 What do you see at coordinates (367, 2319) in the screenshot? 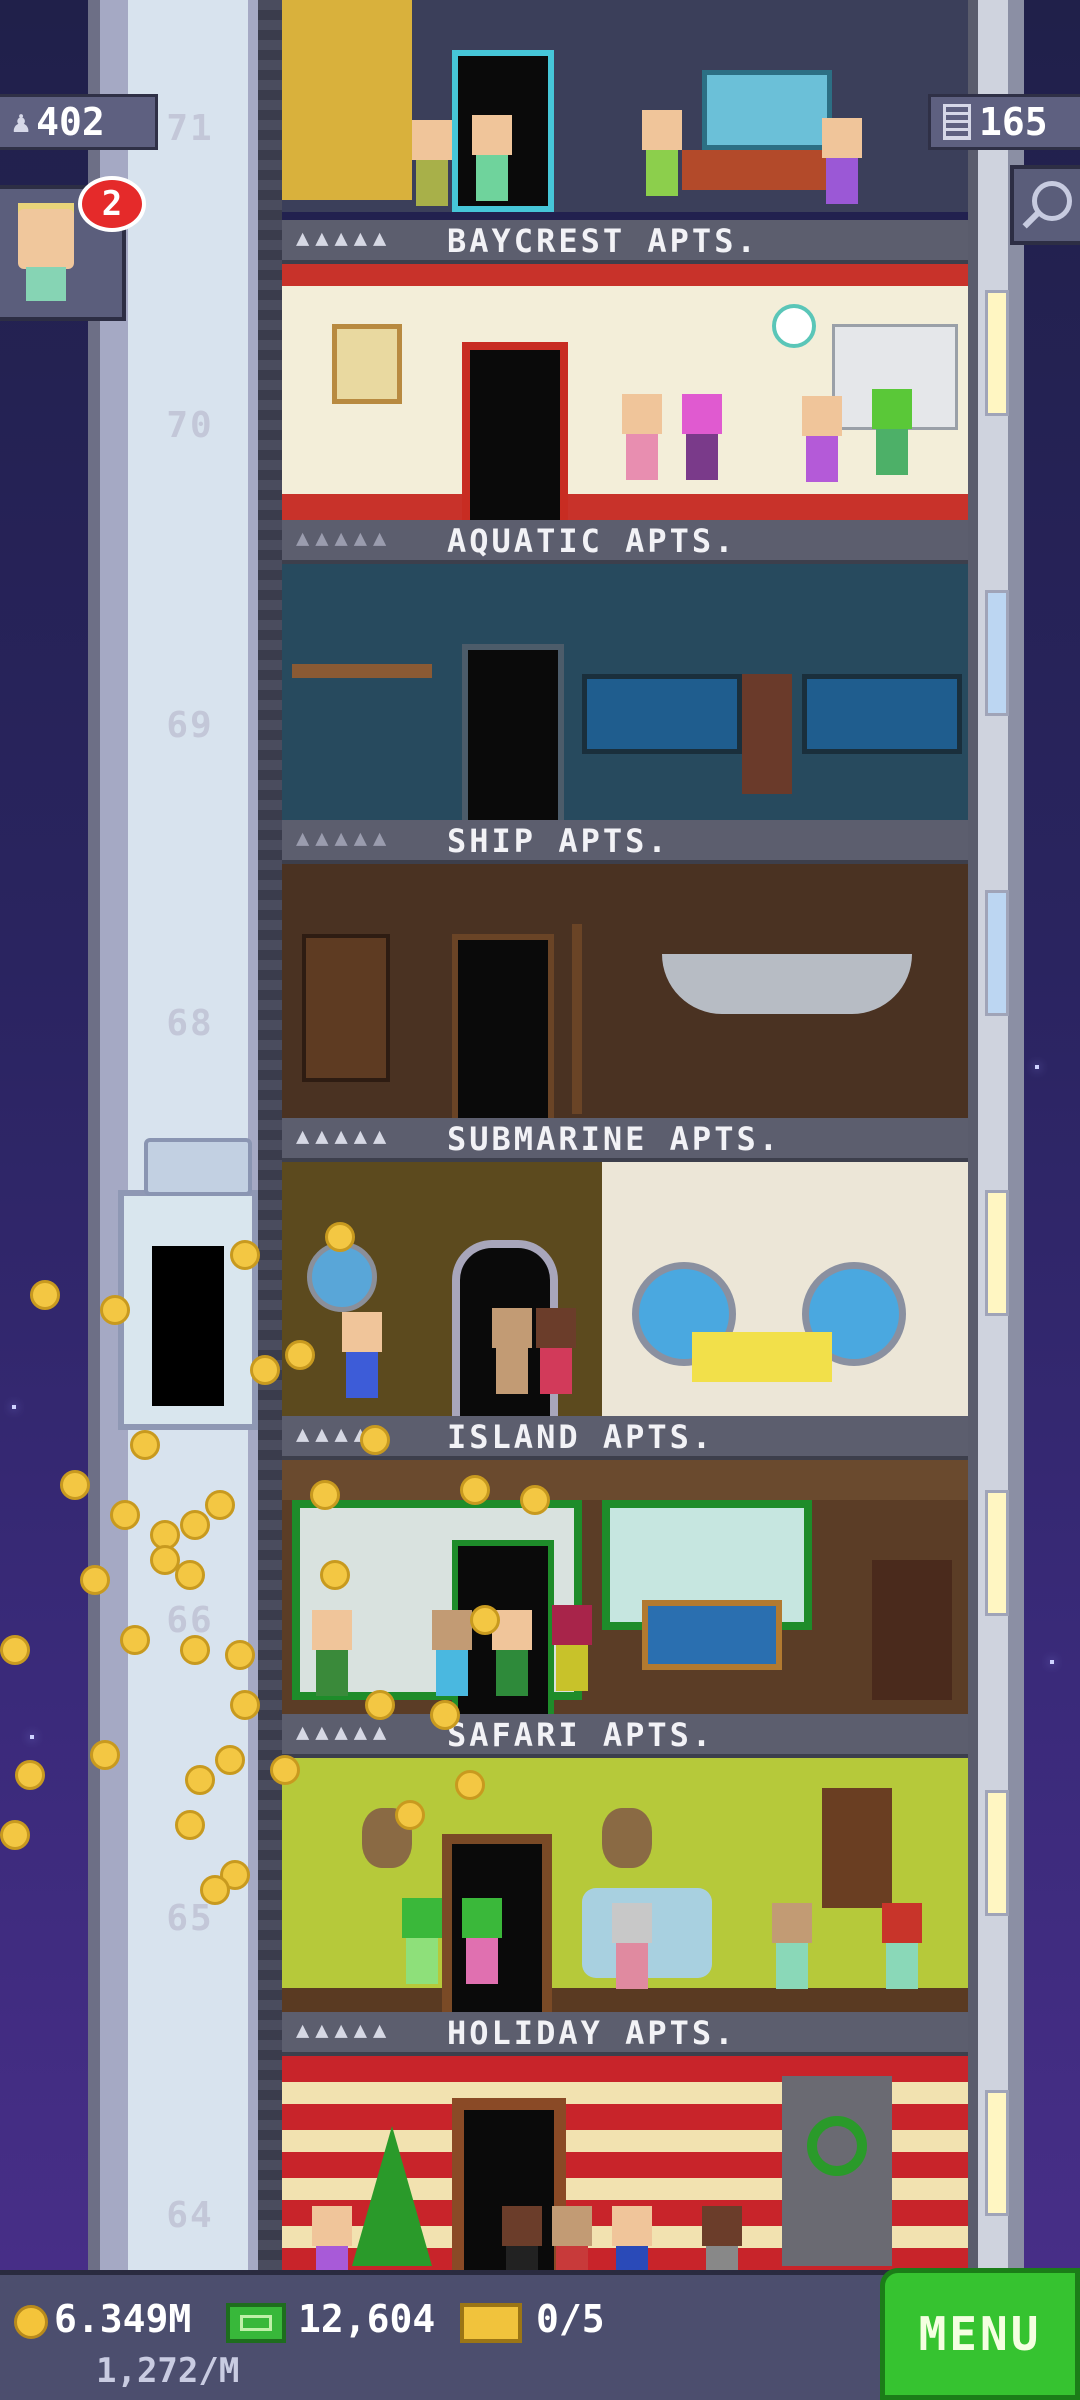
I see `bux-value: 12,604` at bounding box center [367, 2319].